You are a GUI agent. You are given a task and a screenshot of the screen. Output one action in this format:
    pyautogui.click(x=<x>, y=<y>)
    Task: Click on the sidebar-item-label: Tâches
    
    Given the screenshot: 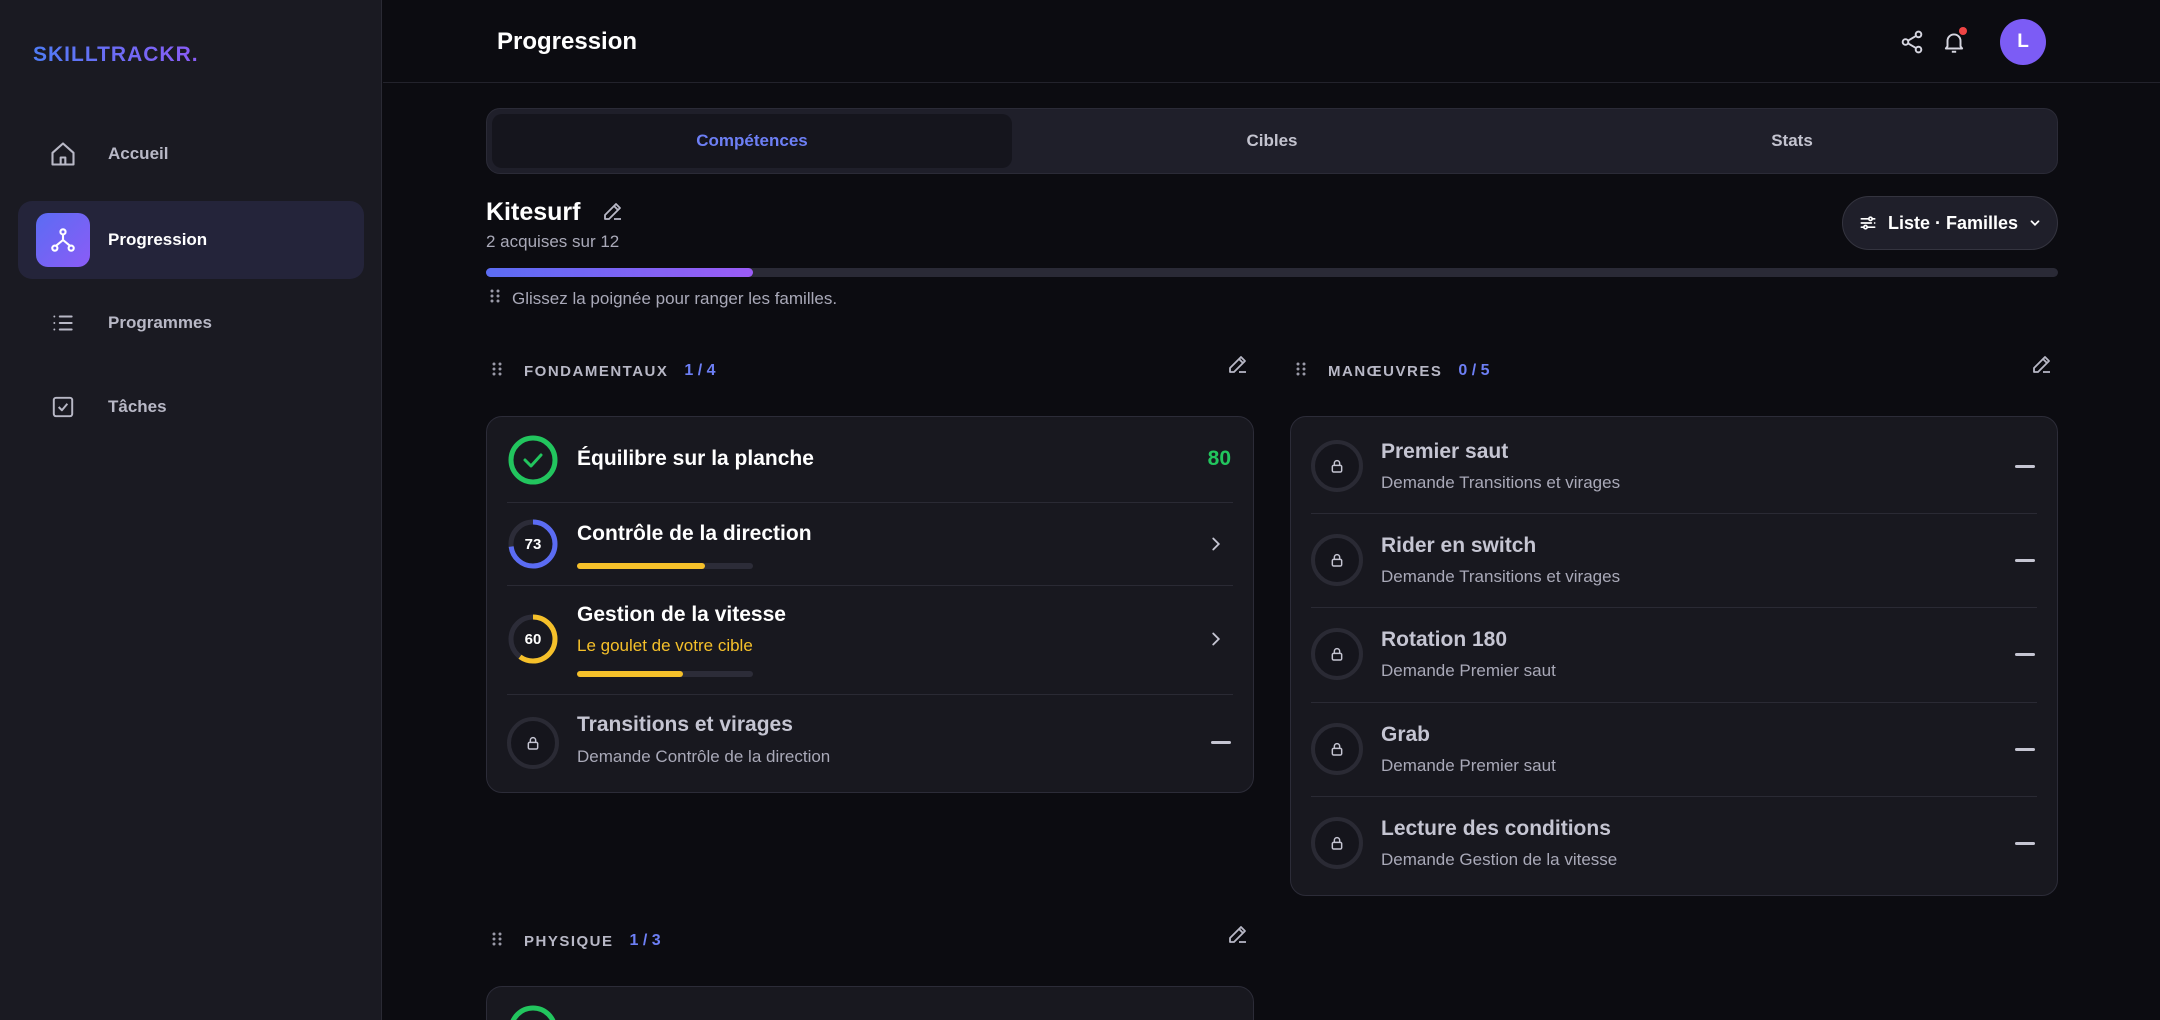 What is the action you would take?
    pyautogui.click(x=137, y=406)
    